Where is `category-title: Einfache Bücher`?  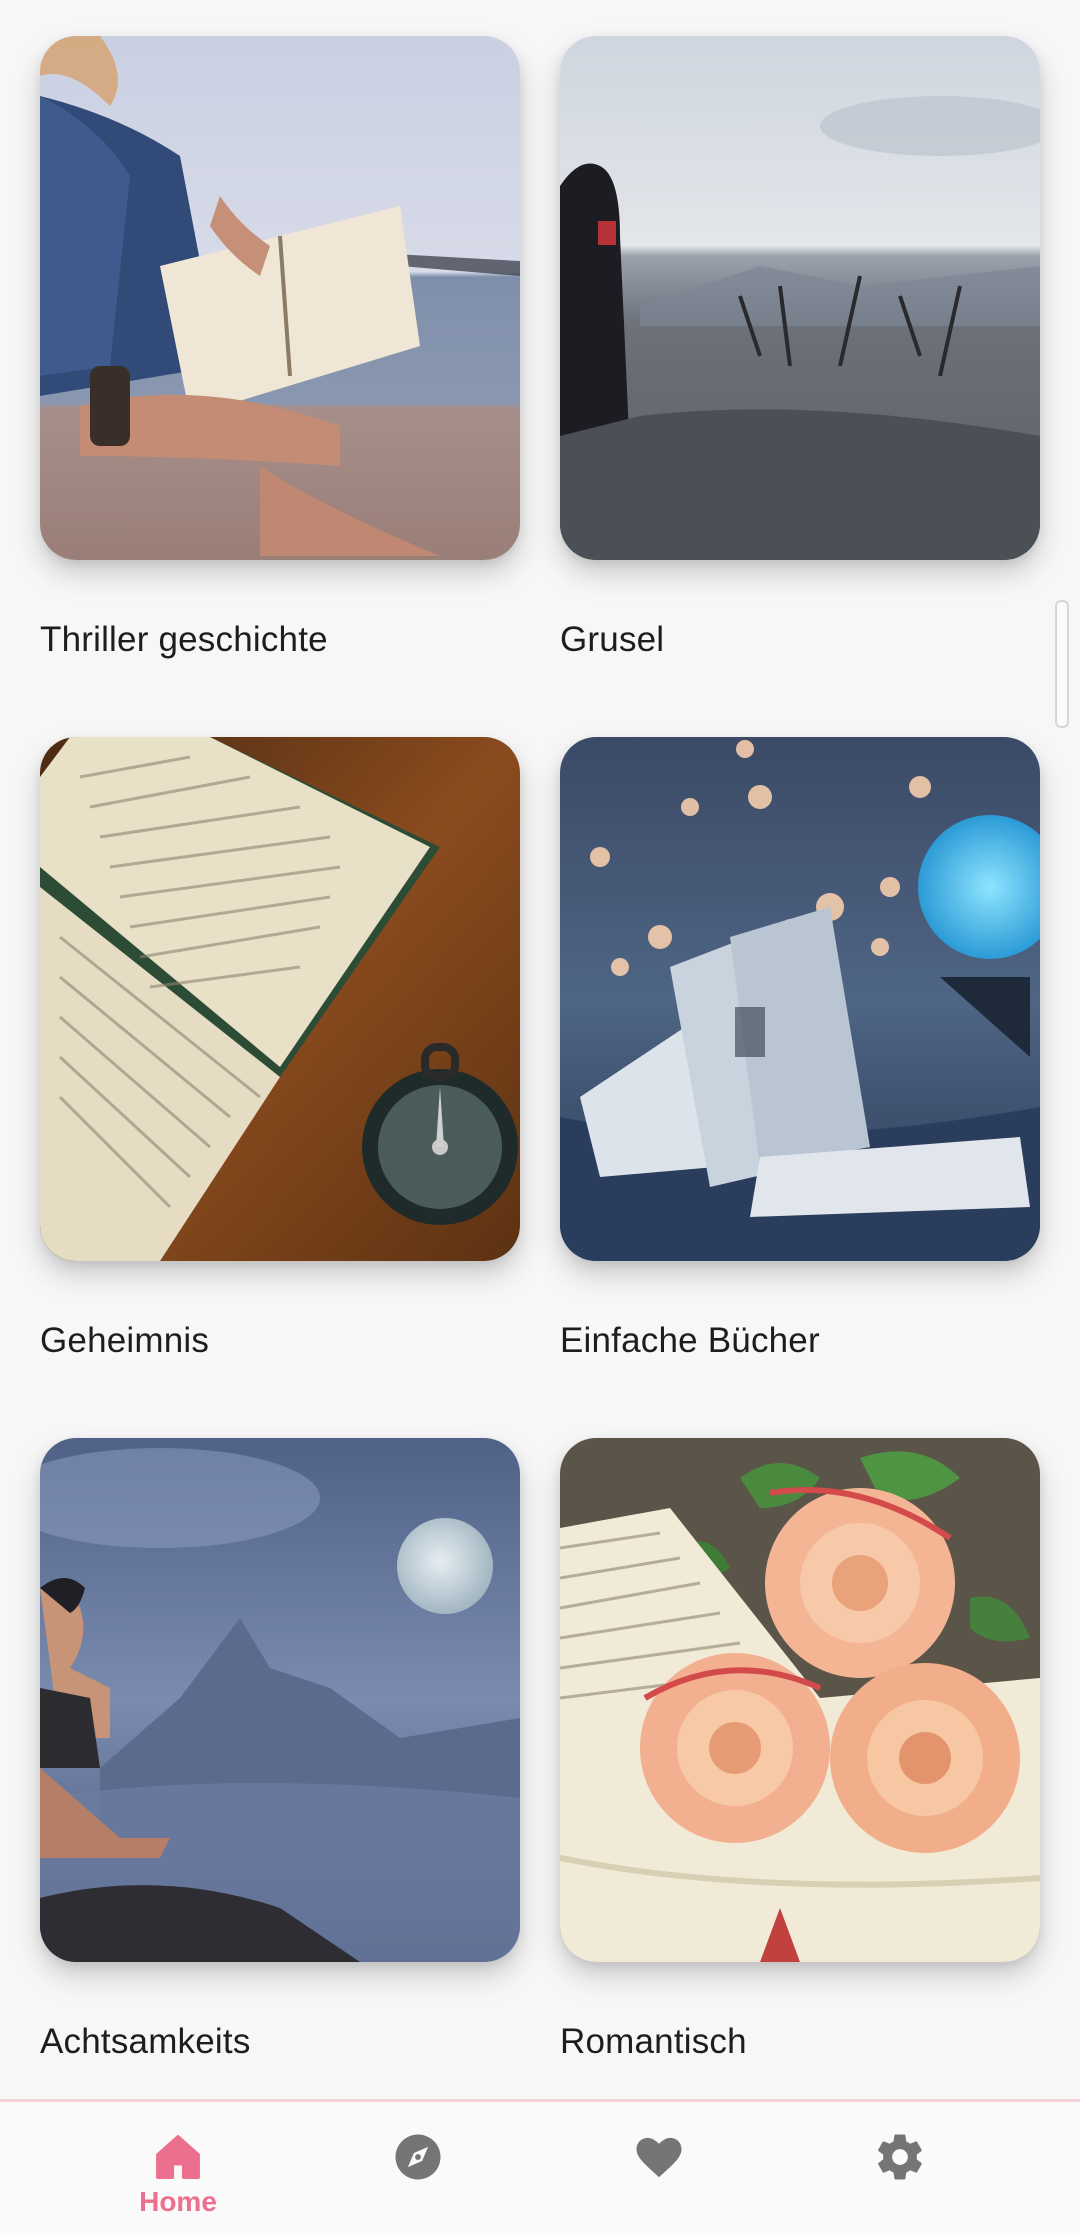
category-title: Einfache Bücher is located at coordinates (690, 1340).